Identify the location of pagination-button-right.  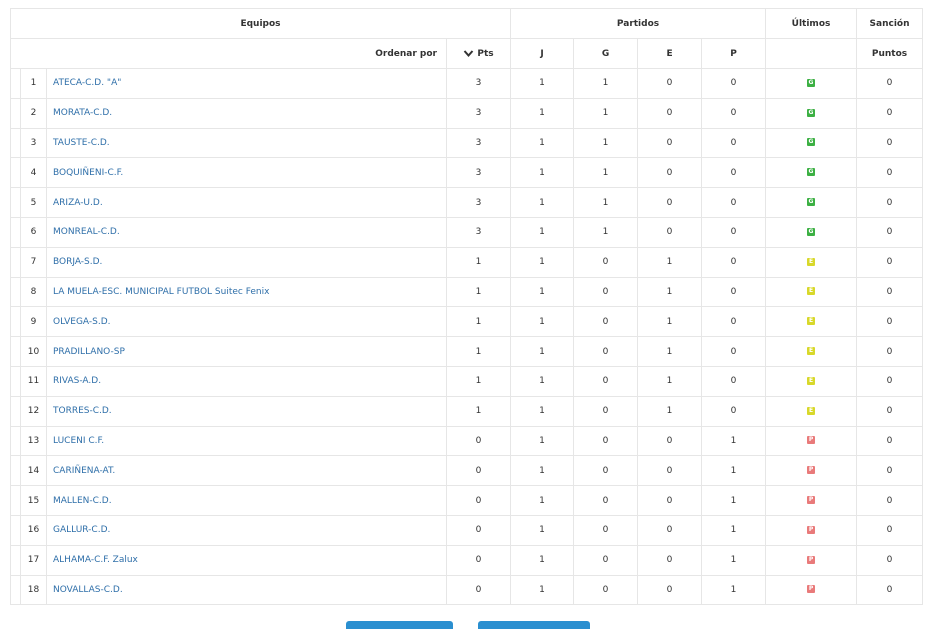
(534, 625).